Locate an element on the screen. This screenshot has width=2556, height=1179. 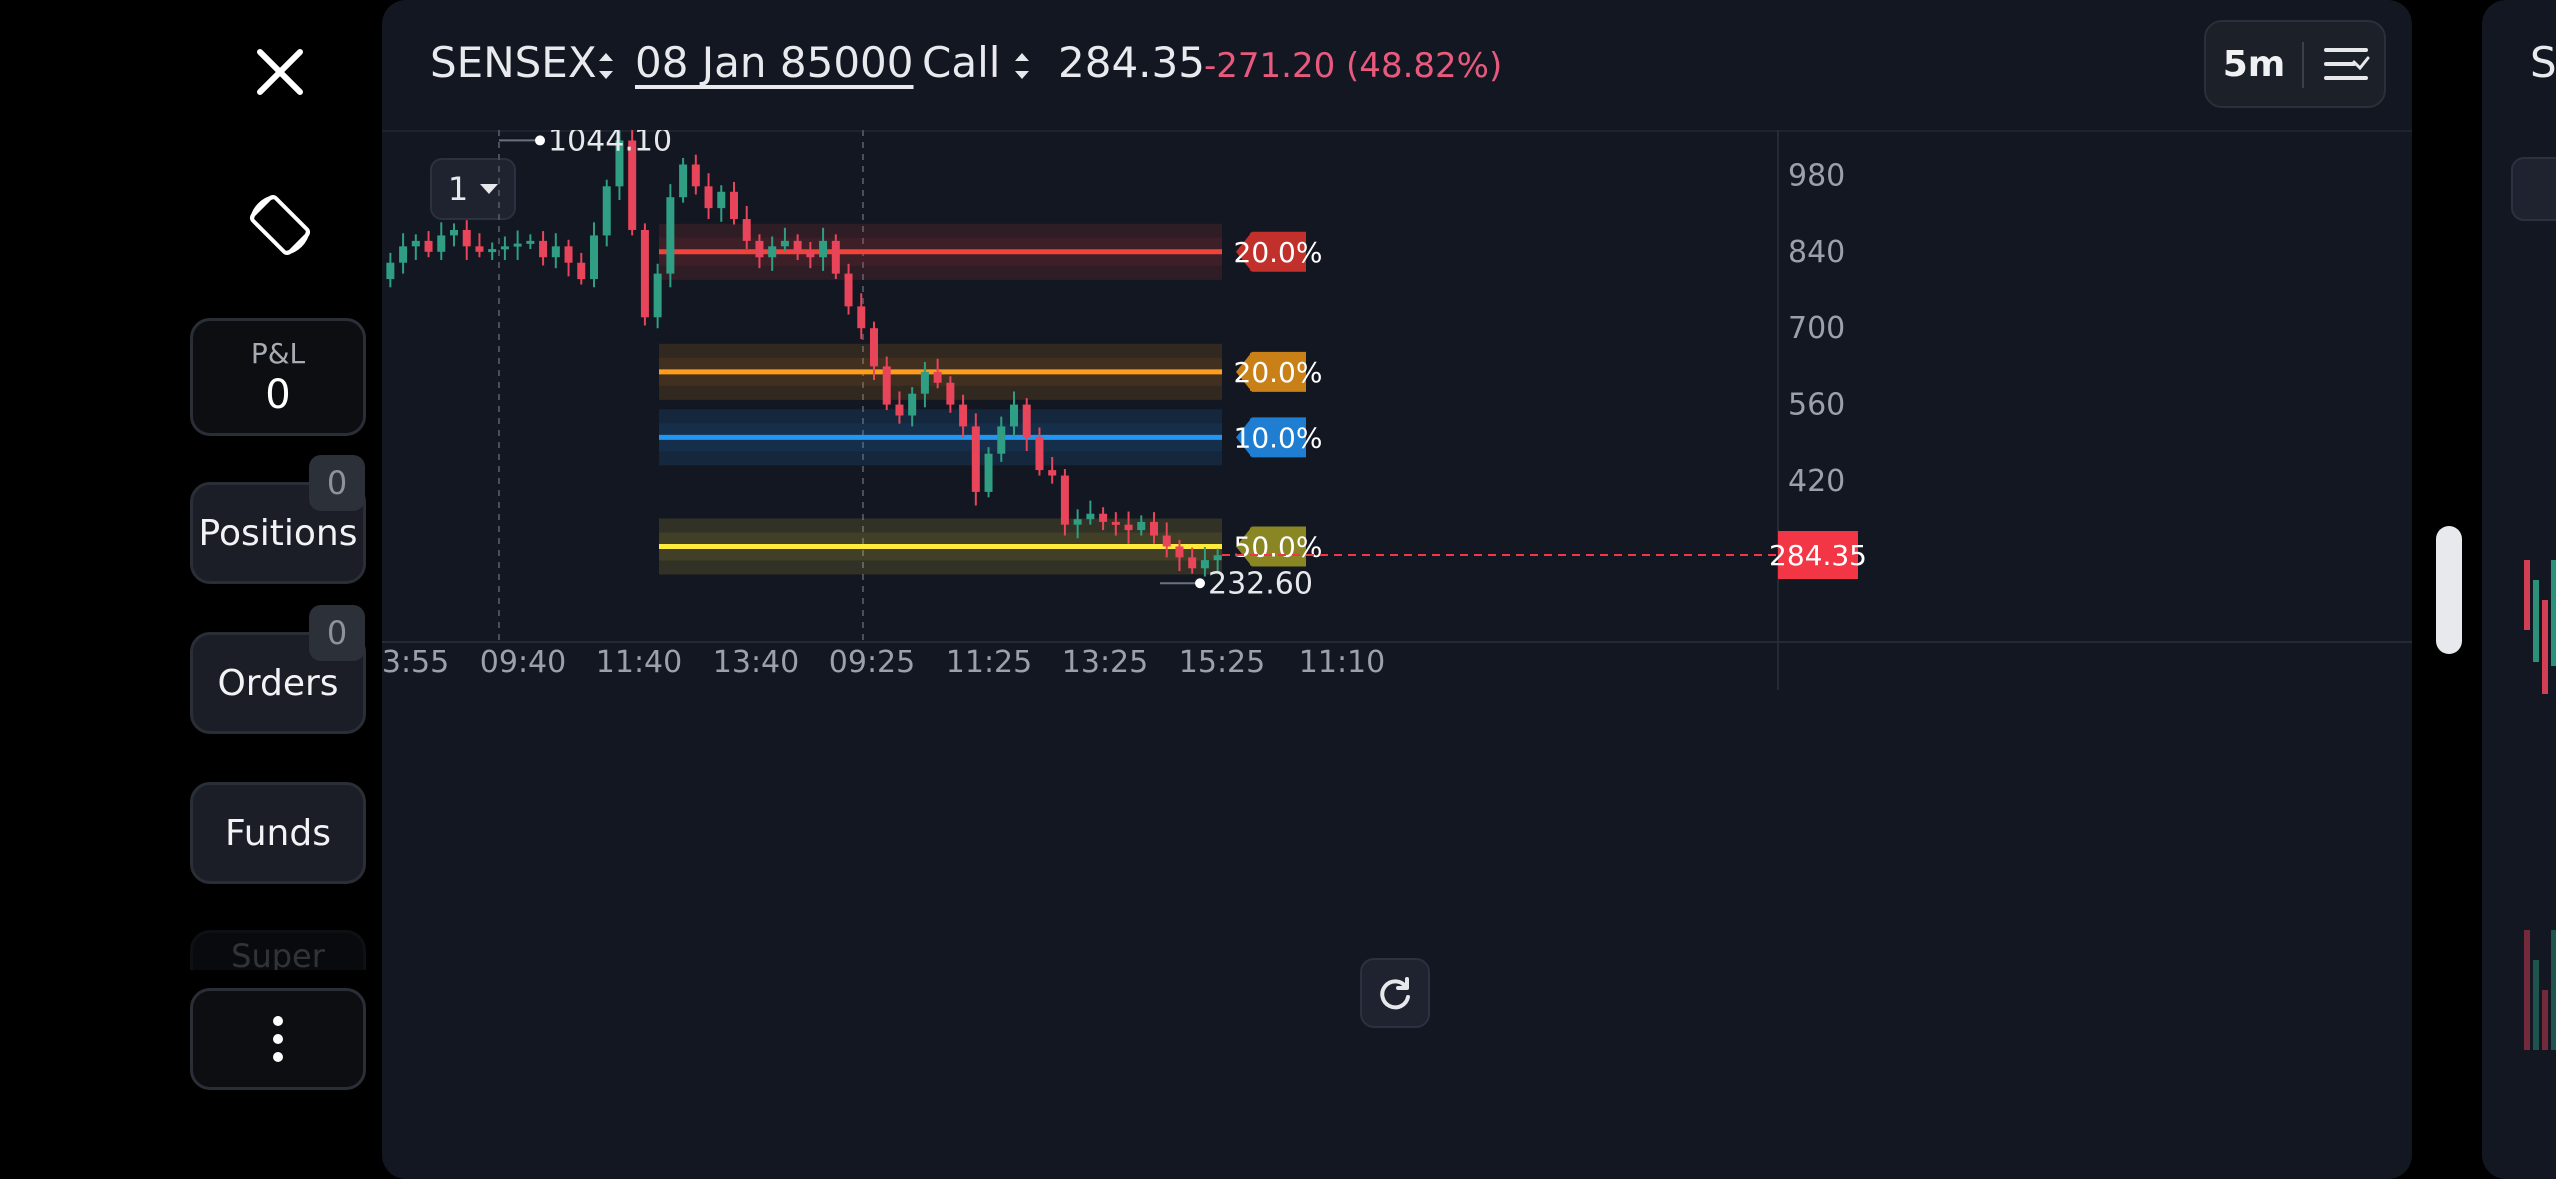
x-tick-label: 11:40 is located at coordinates (639, 662).